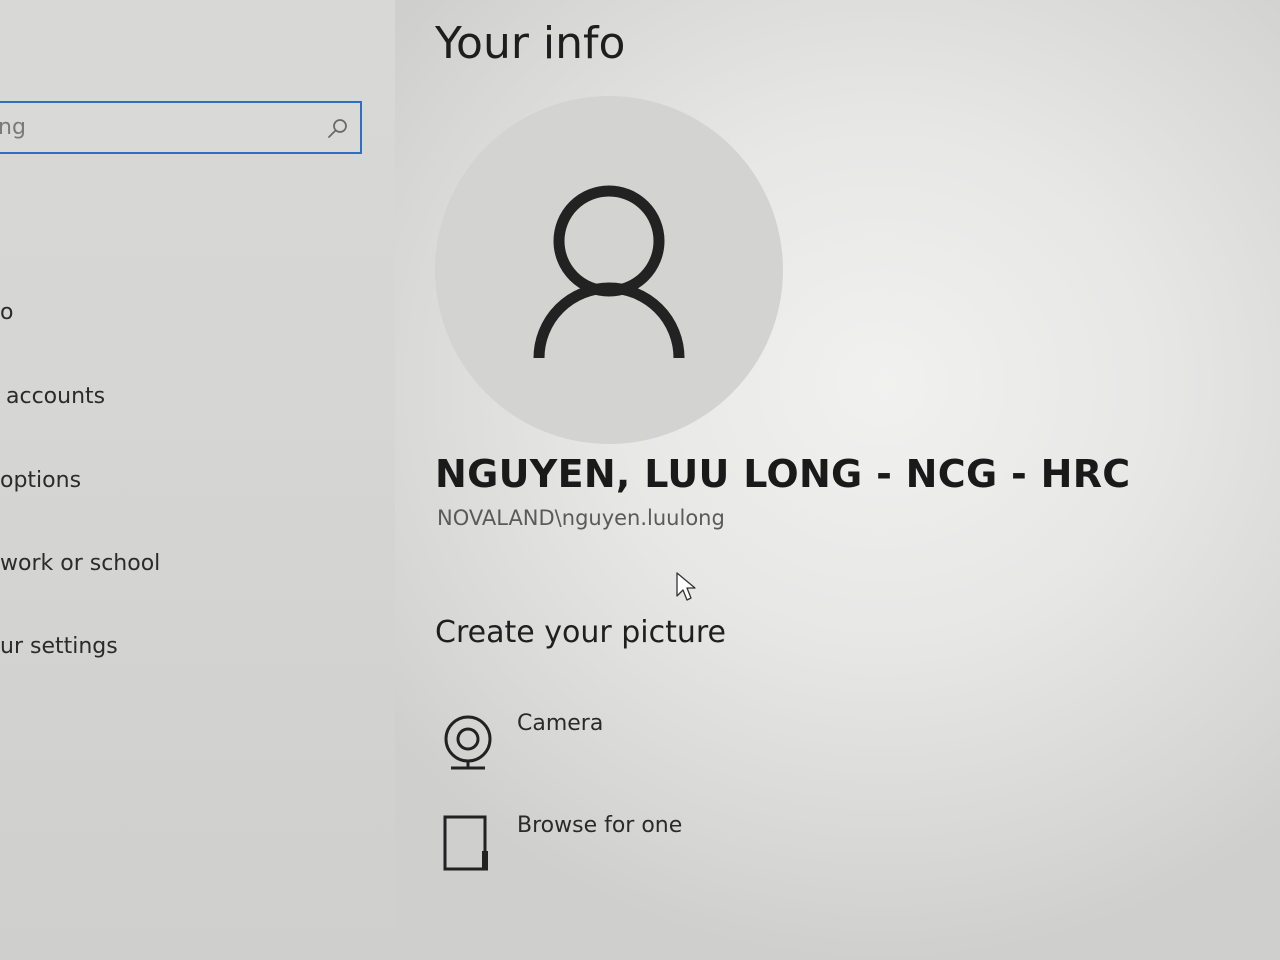 The height and width of the screenshot is (960, 1280). What do you see at coordinates (649, 746) in the screenshot?
I see `camera-button: Camera` at bounding box center [649, 746].